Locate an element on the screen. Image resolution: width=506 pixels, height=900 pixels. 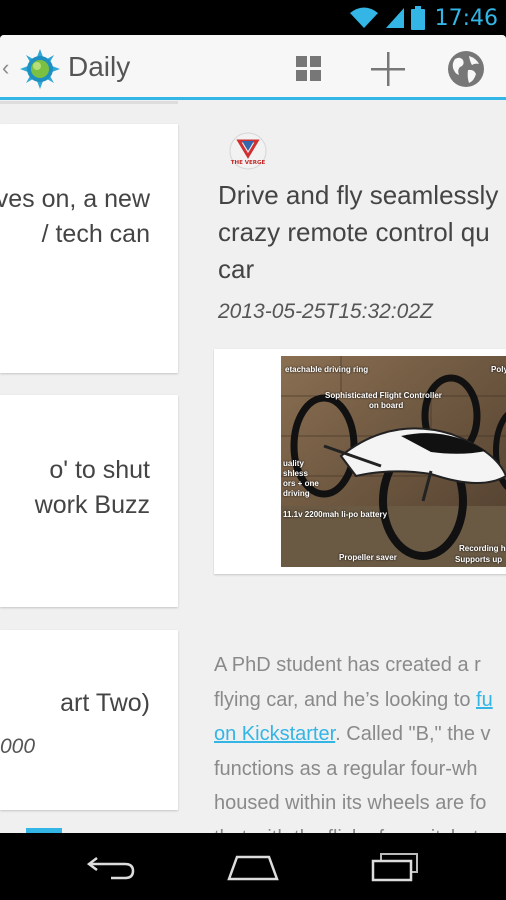
globe-icon is located at coordinates (466, 69).